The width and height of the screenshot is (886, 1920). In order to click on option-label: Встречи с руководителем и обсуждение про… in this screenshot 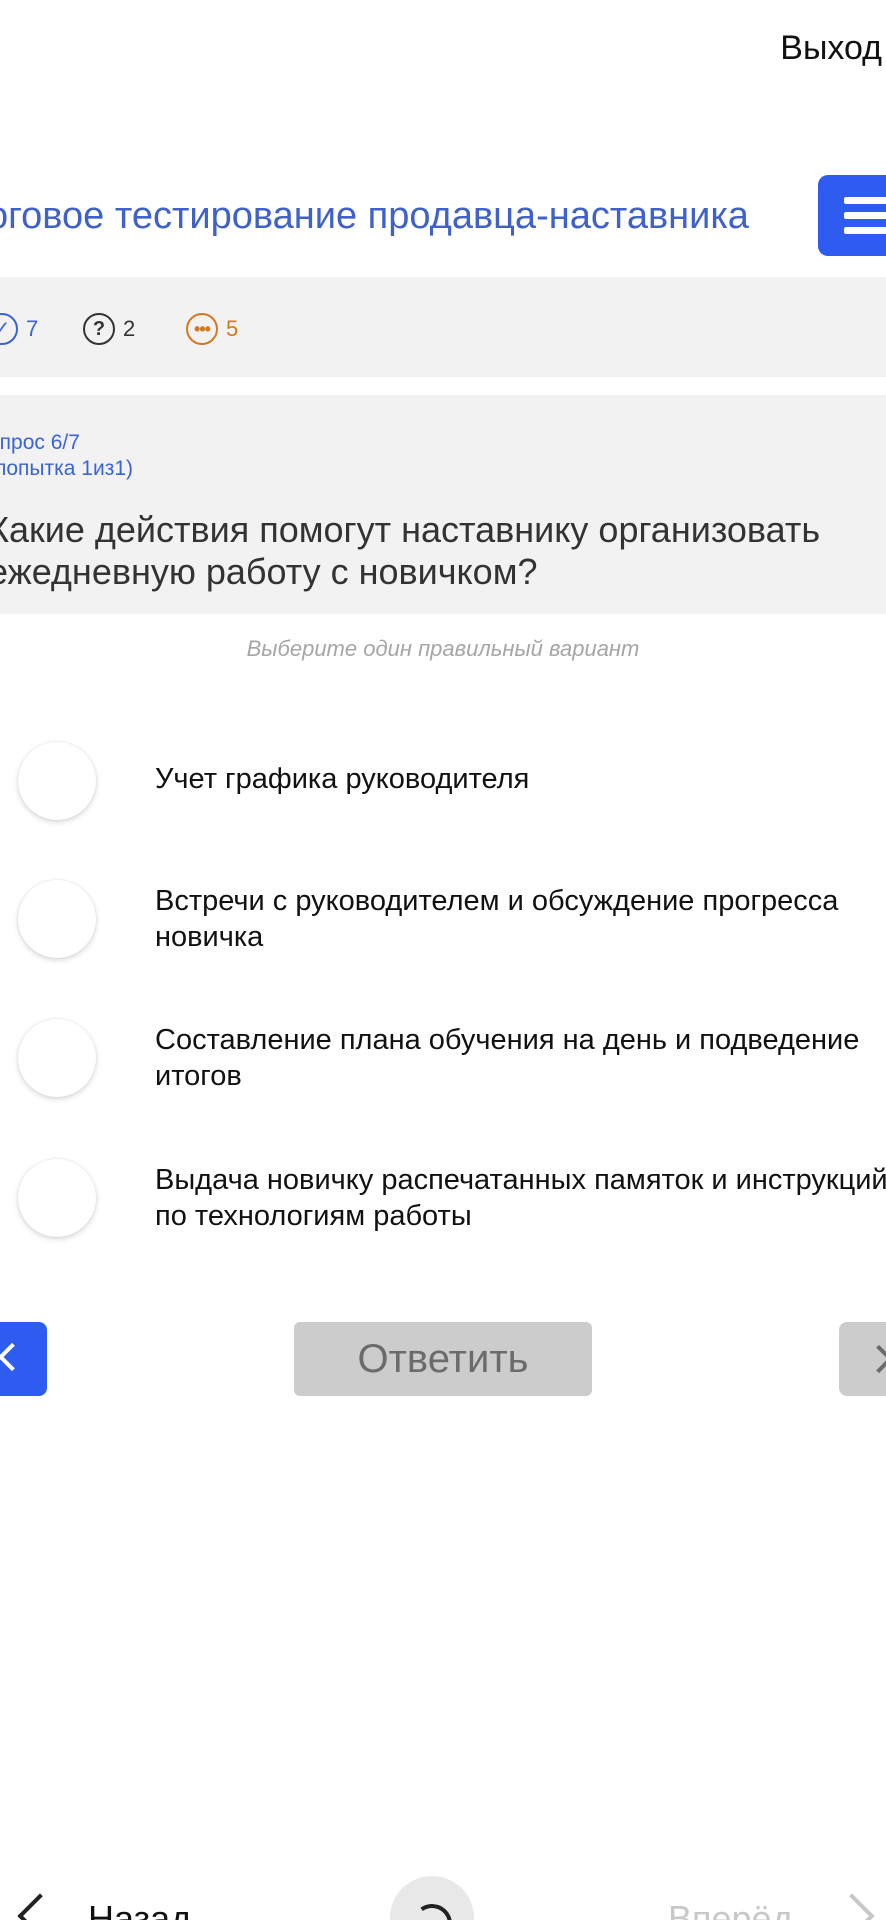, I will do `click(497, 919)`.